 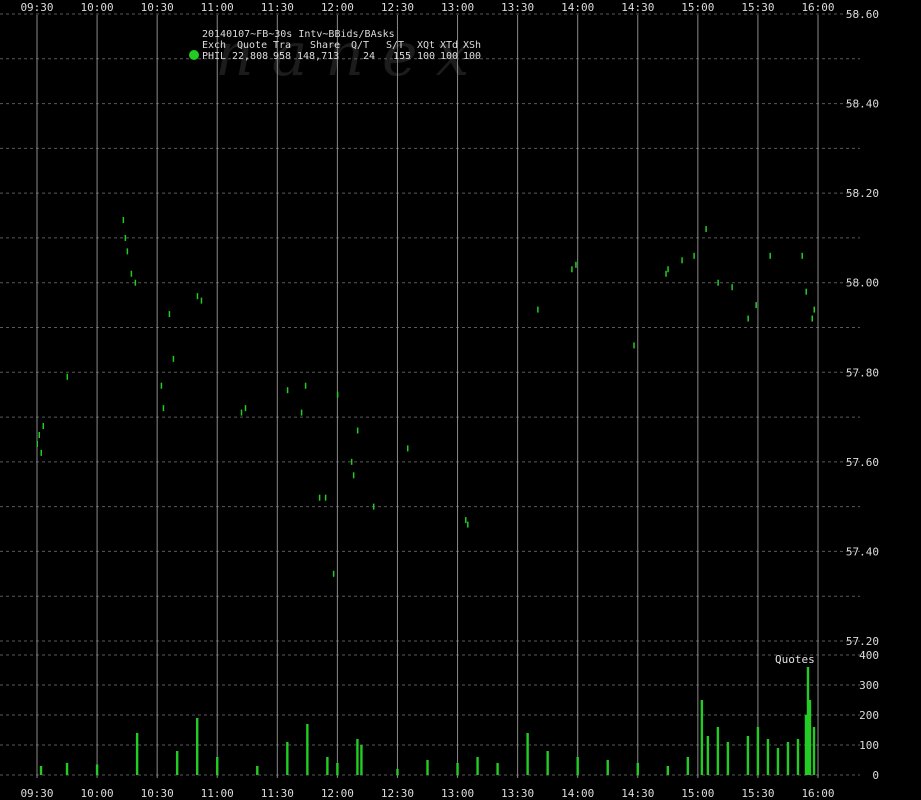 What do you see at coordinates (36, 7) in the screenshot?
I see `x-tick-label-top: 09:30` at bounding box center [36, 7].